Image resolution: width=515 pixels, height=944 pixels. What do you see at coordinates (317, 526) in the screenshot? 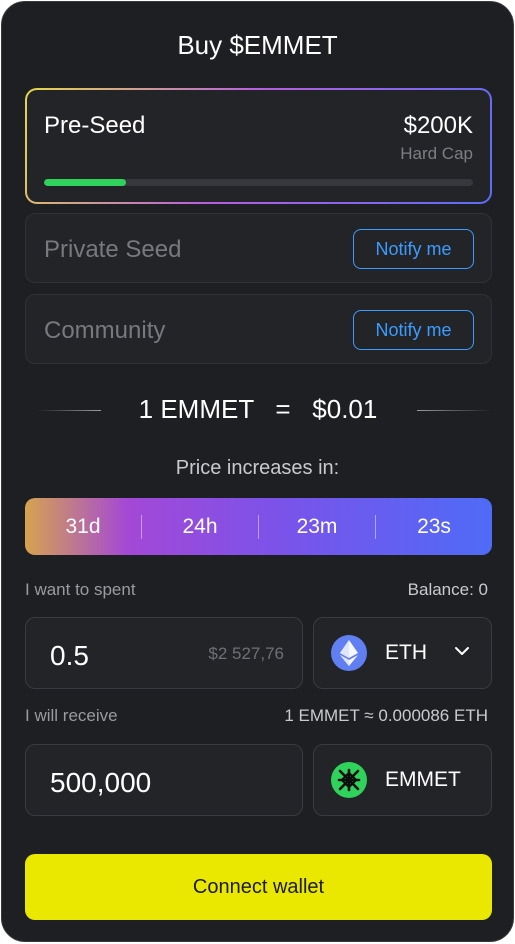
I see `countdown-minutes: 23m` at bounding box center [317, 526].